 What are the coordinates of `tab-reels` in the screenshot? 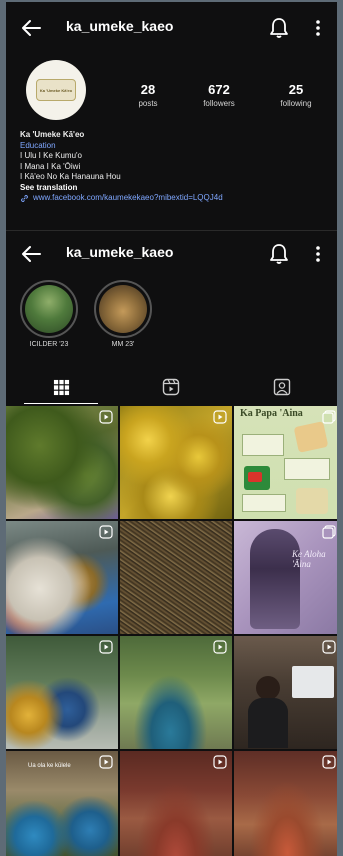 It's located at (171, 387).